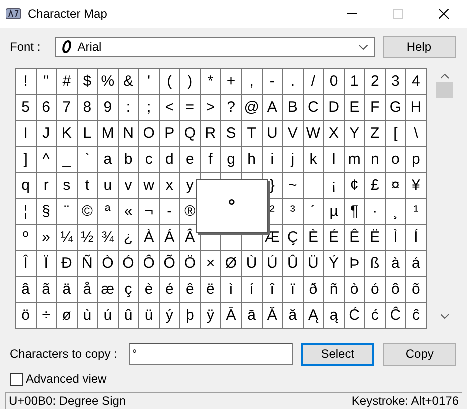  Describe the element at coordinates (211, 82) in the screenshot. I see `character-cell: *` at that location.